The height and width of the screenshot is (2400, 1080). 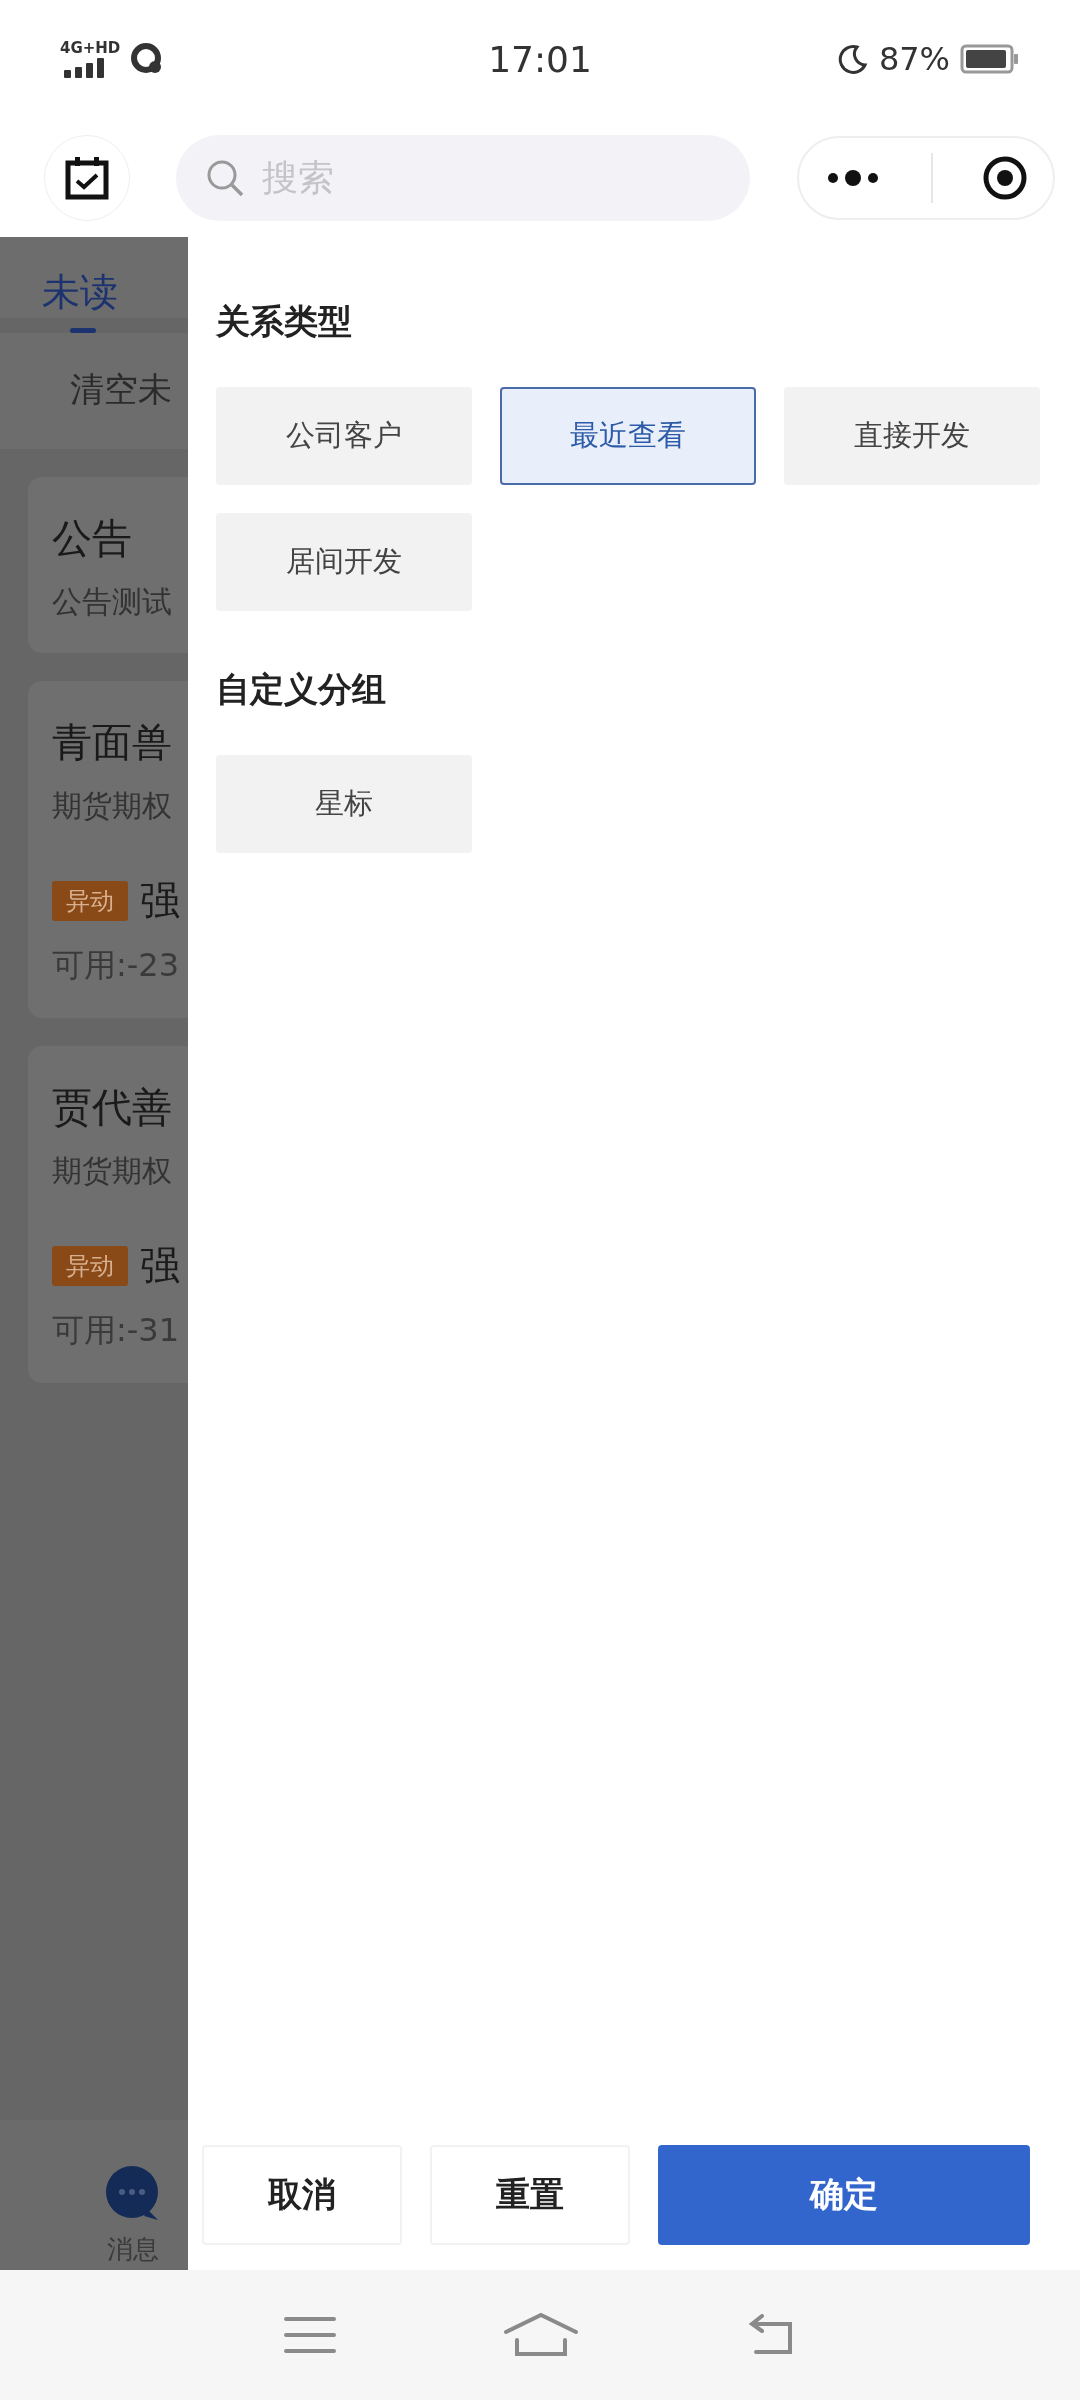 What do you see at coordinates (912, 436) in the screenshot?
I see `filter-option: 直接开发` at bounding box center [912, 436].